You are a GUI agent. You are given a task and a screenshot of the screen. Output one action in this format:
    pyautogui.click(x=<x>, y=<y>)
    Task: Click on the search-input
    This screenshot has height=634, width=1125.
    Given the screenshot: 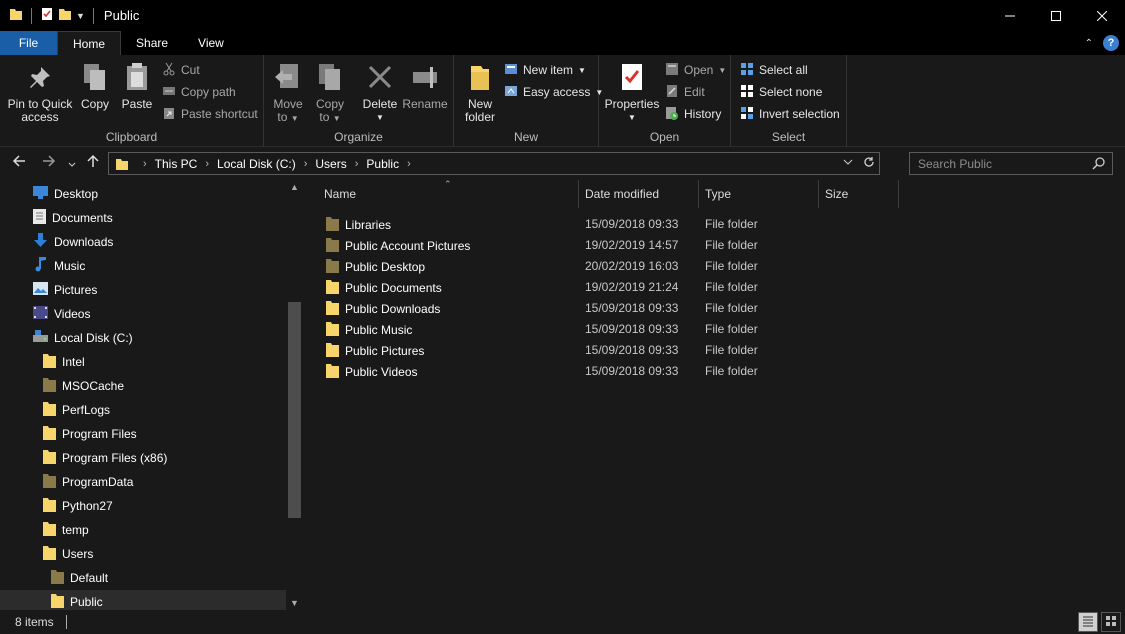 What is the action you would take?
    pyautogui.click(x=1003, y=163)
    